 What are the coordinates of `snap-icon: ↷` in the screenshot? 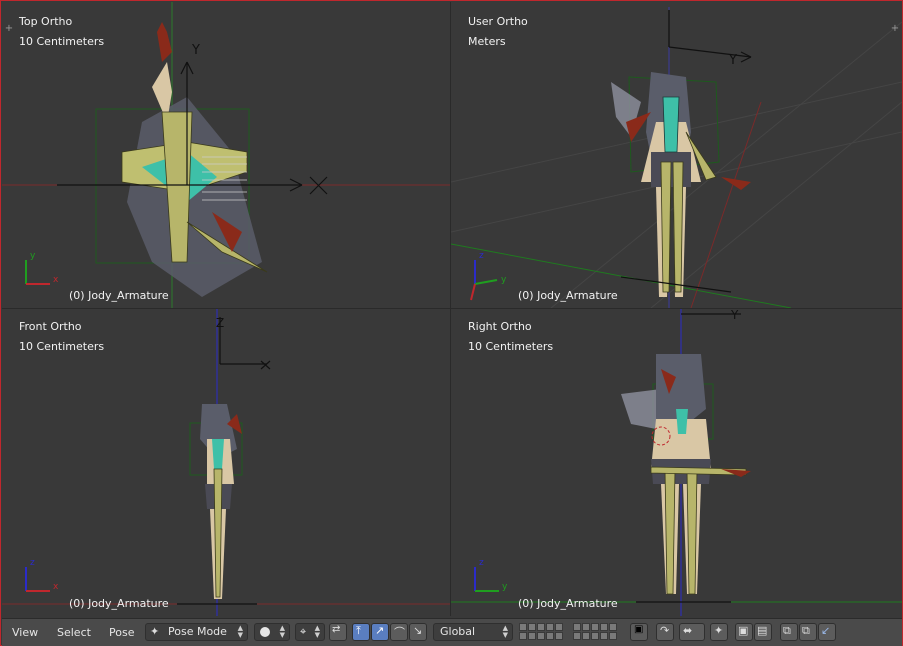 It's located at (665, 630).